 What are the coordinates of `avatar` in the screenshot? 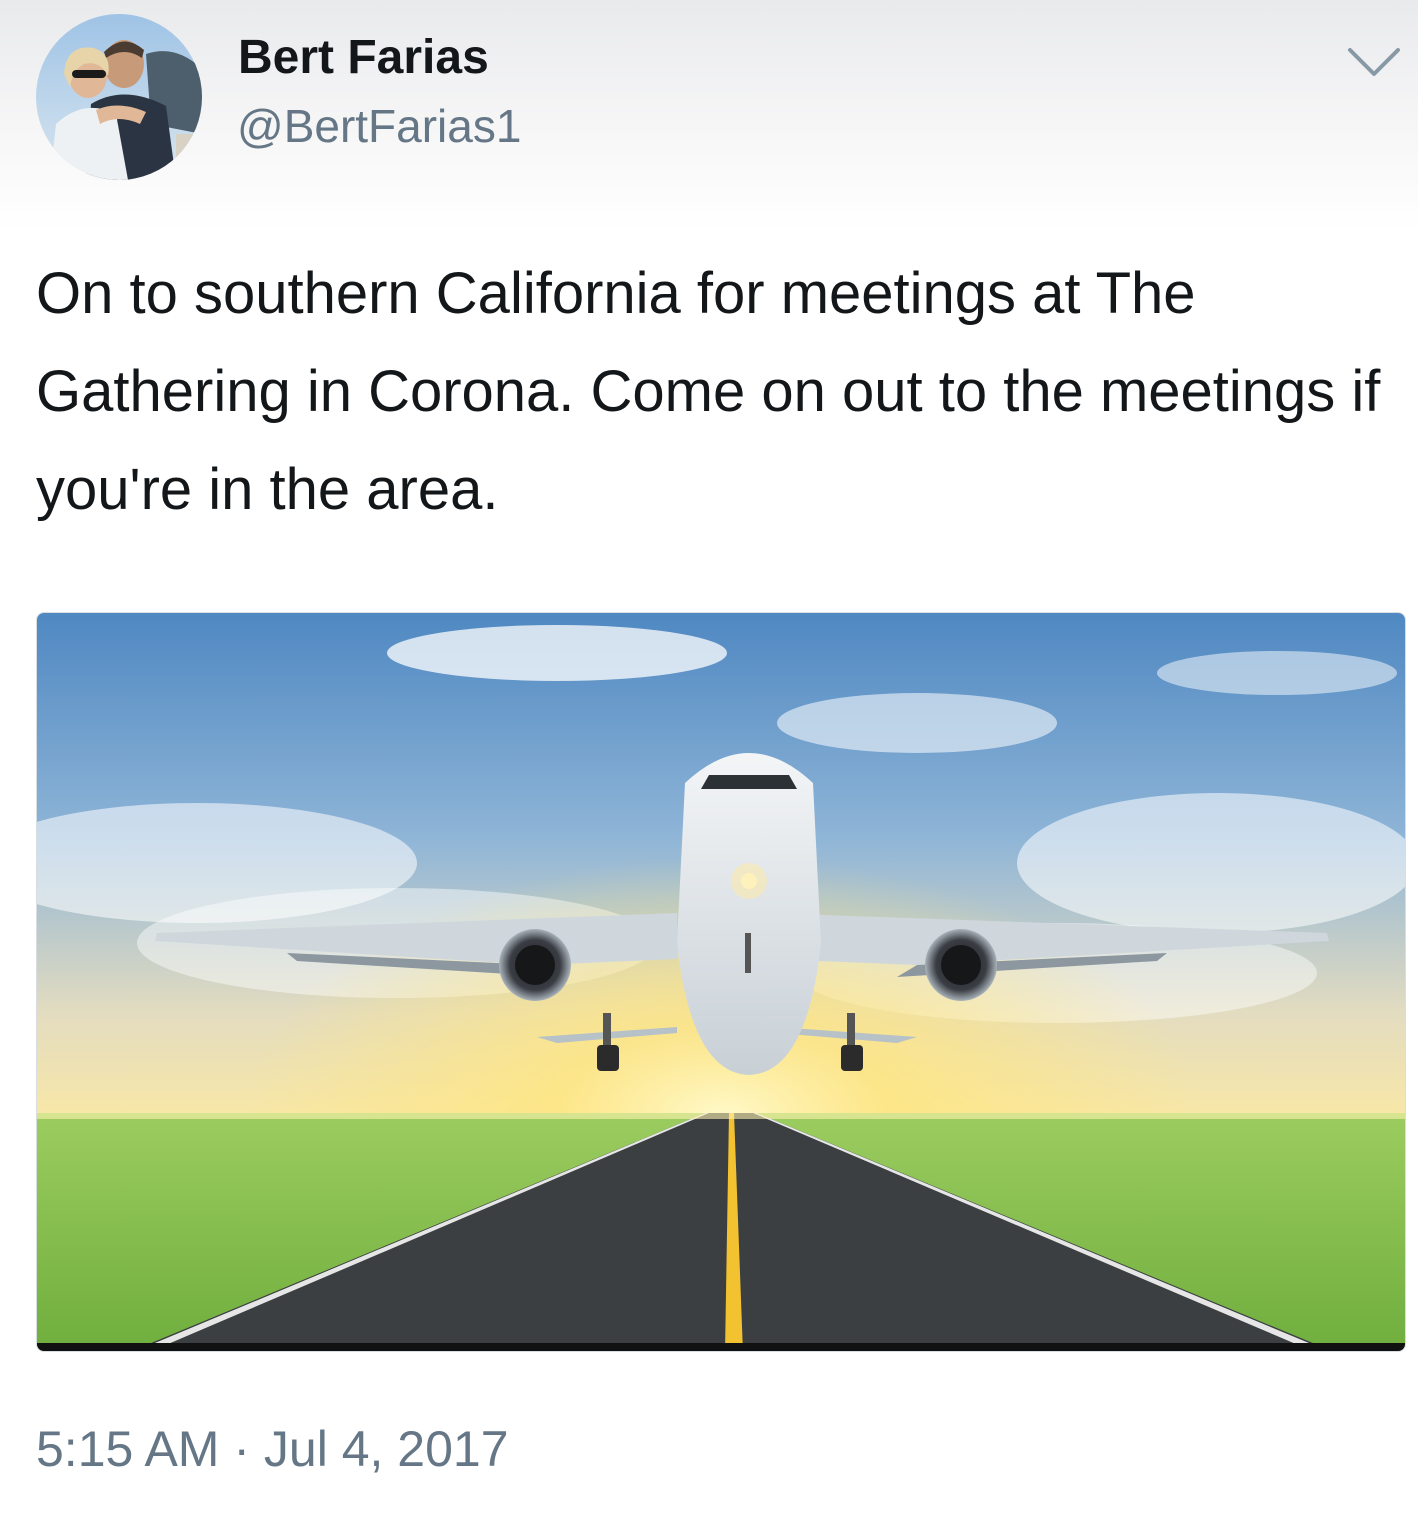 It's located at (119, 97).